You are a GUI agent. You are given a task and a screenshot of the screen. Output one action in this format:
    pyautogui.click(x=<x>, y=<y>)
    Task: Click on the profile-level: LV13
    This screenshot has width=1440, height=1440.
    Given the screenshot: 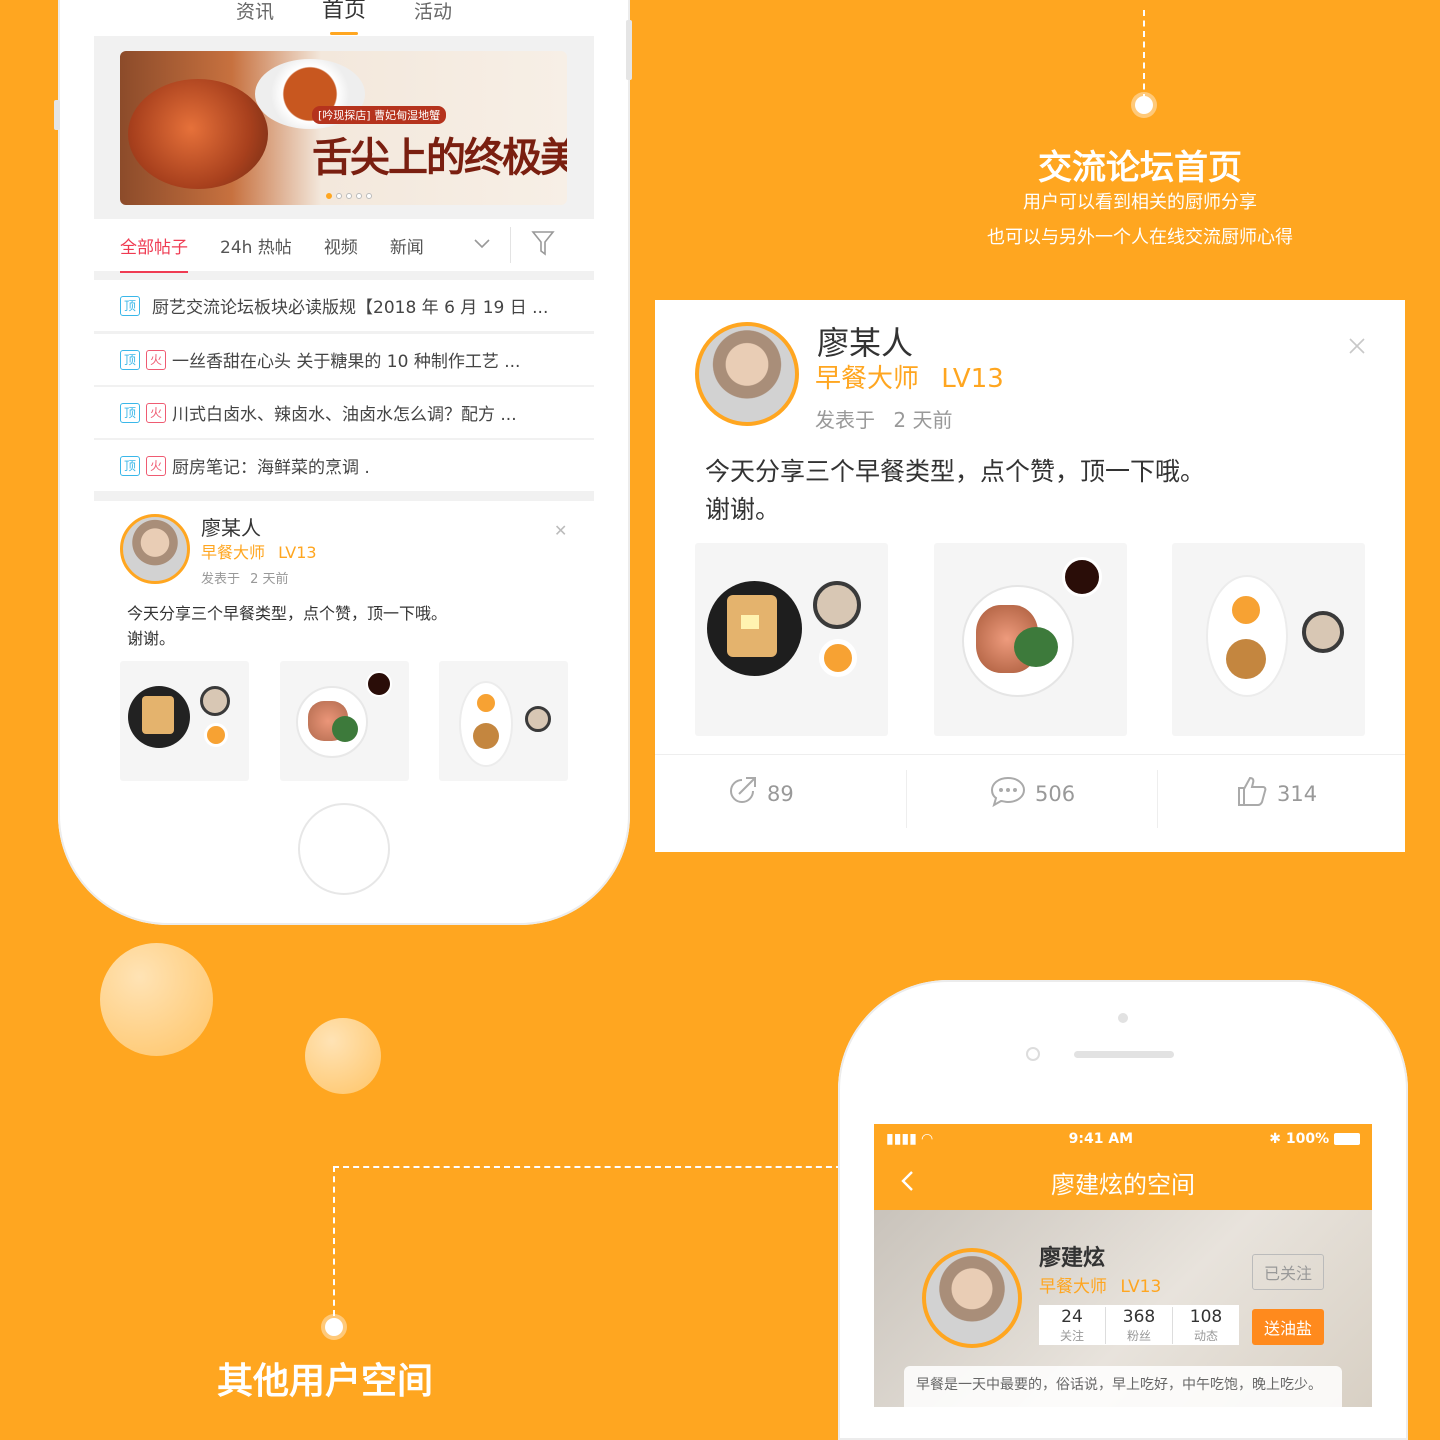 What is the action you would take?
    pyautogui.click(x=1141, y=1287)
    